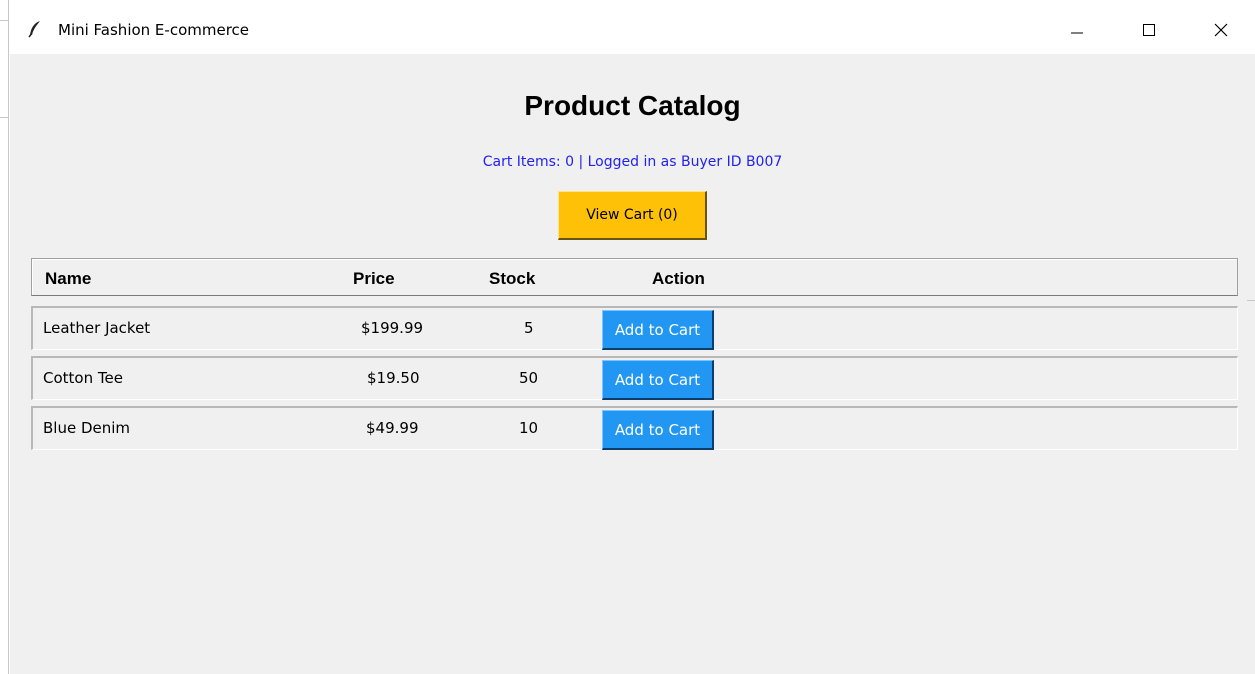 Image resolution: width=1255 pixels, height=674 pixels. Describe the element at coordinates (83, 378) in the screenshot. I see `product-name: Cotton Tee` at that location.